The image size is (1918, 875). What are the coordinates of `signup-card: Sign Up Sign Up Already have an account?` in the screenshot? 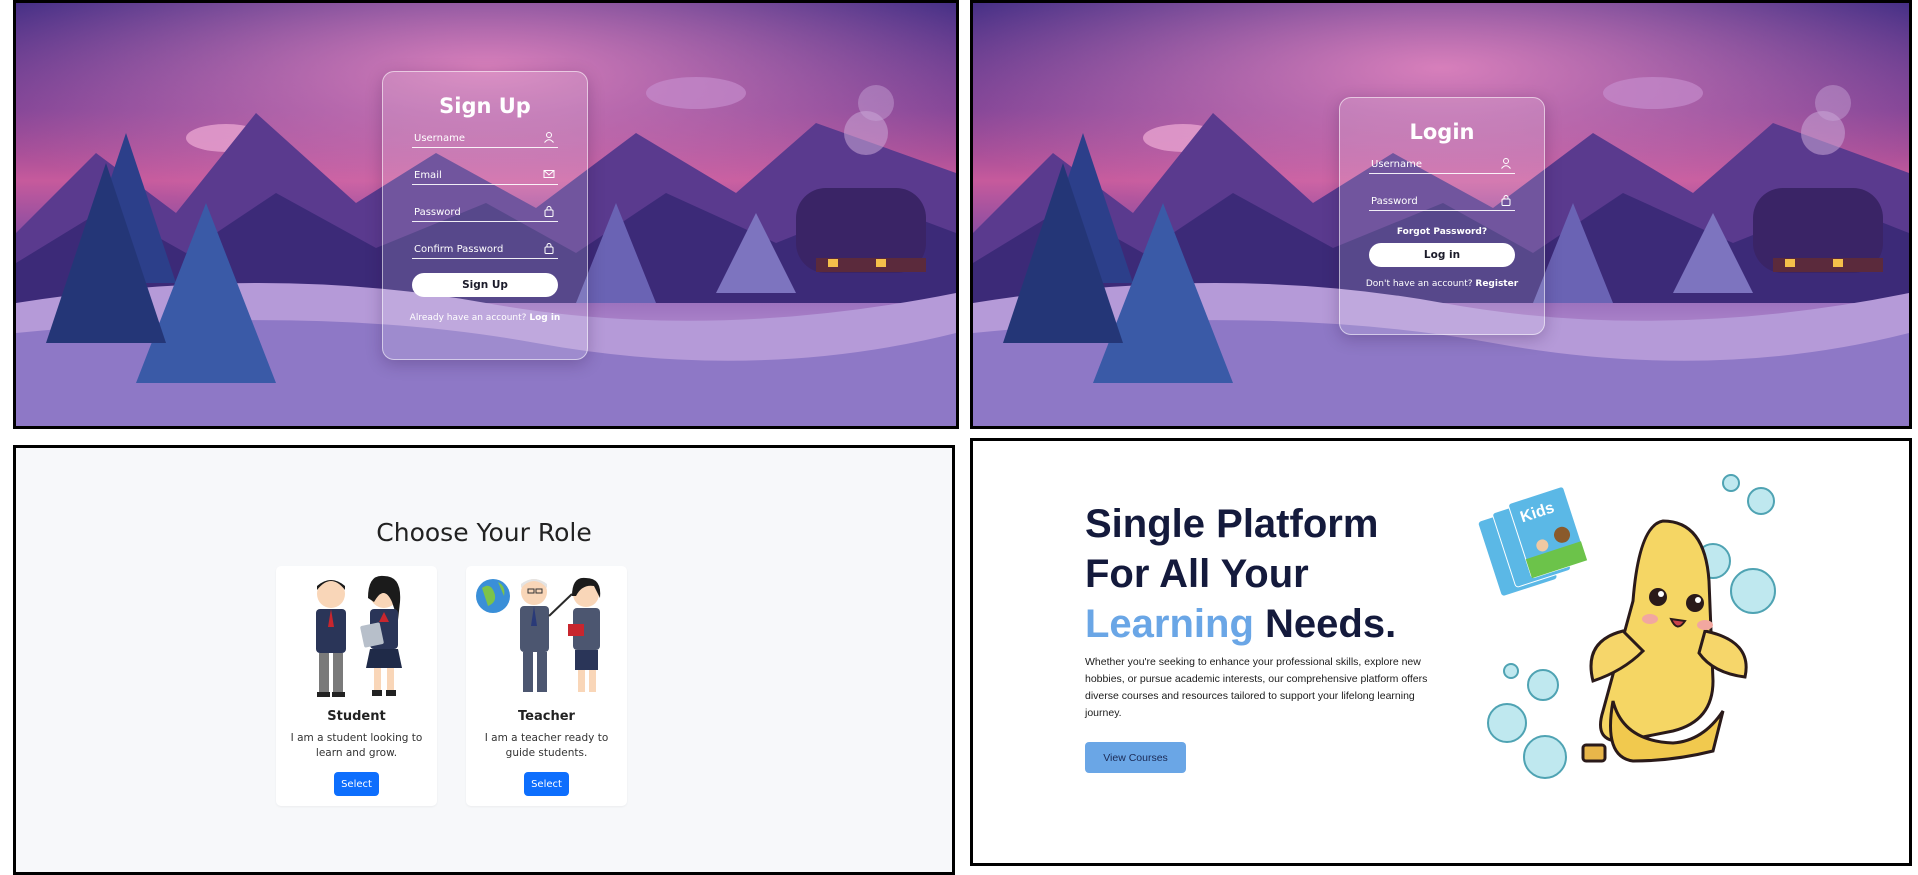 It's located at (485, 215).